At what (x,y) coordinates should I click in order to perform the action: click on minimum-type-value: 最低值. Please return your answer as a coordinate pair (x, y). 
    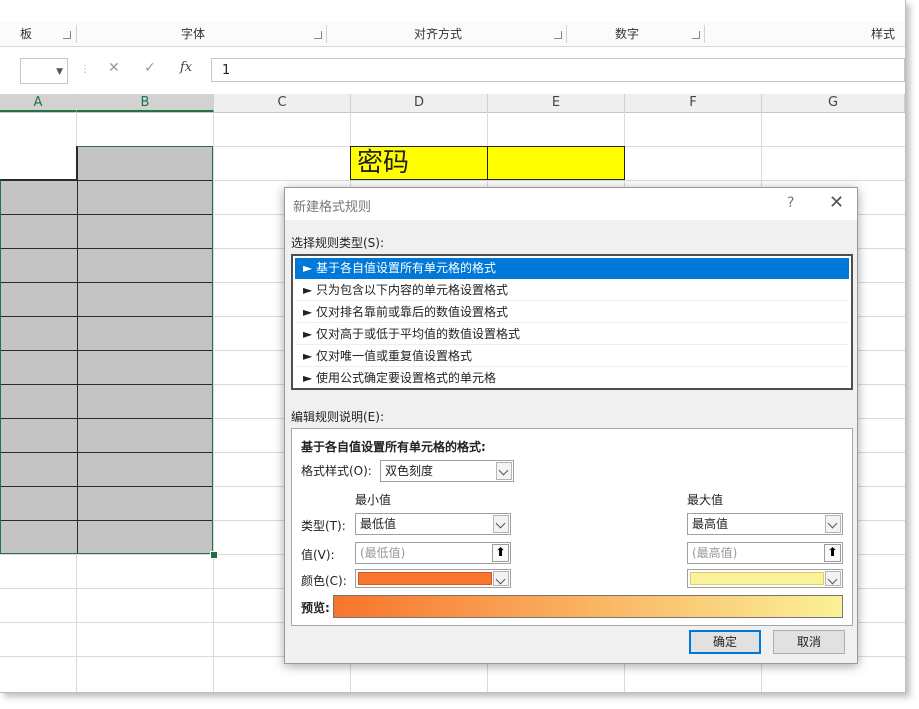
    Looking at the image, I should click on (378, 524).